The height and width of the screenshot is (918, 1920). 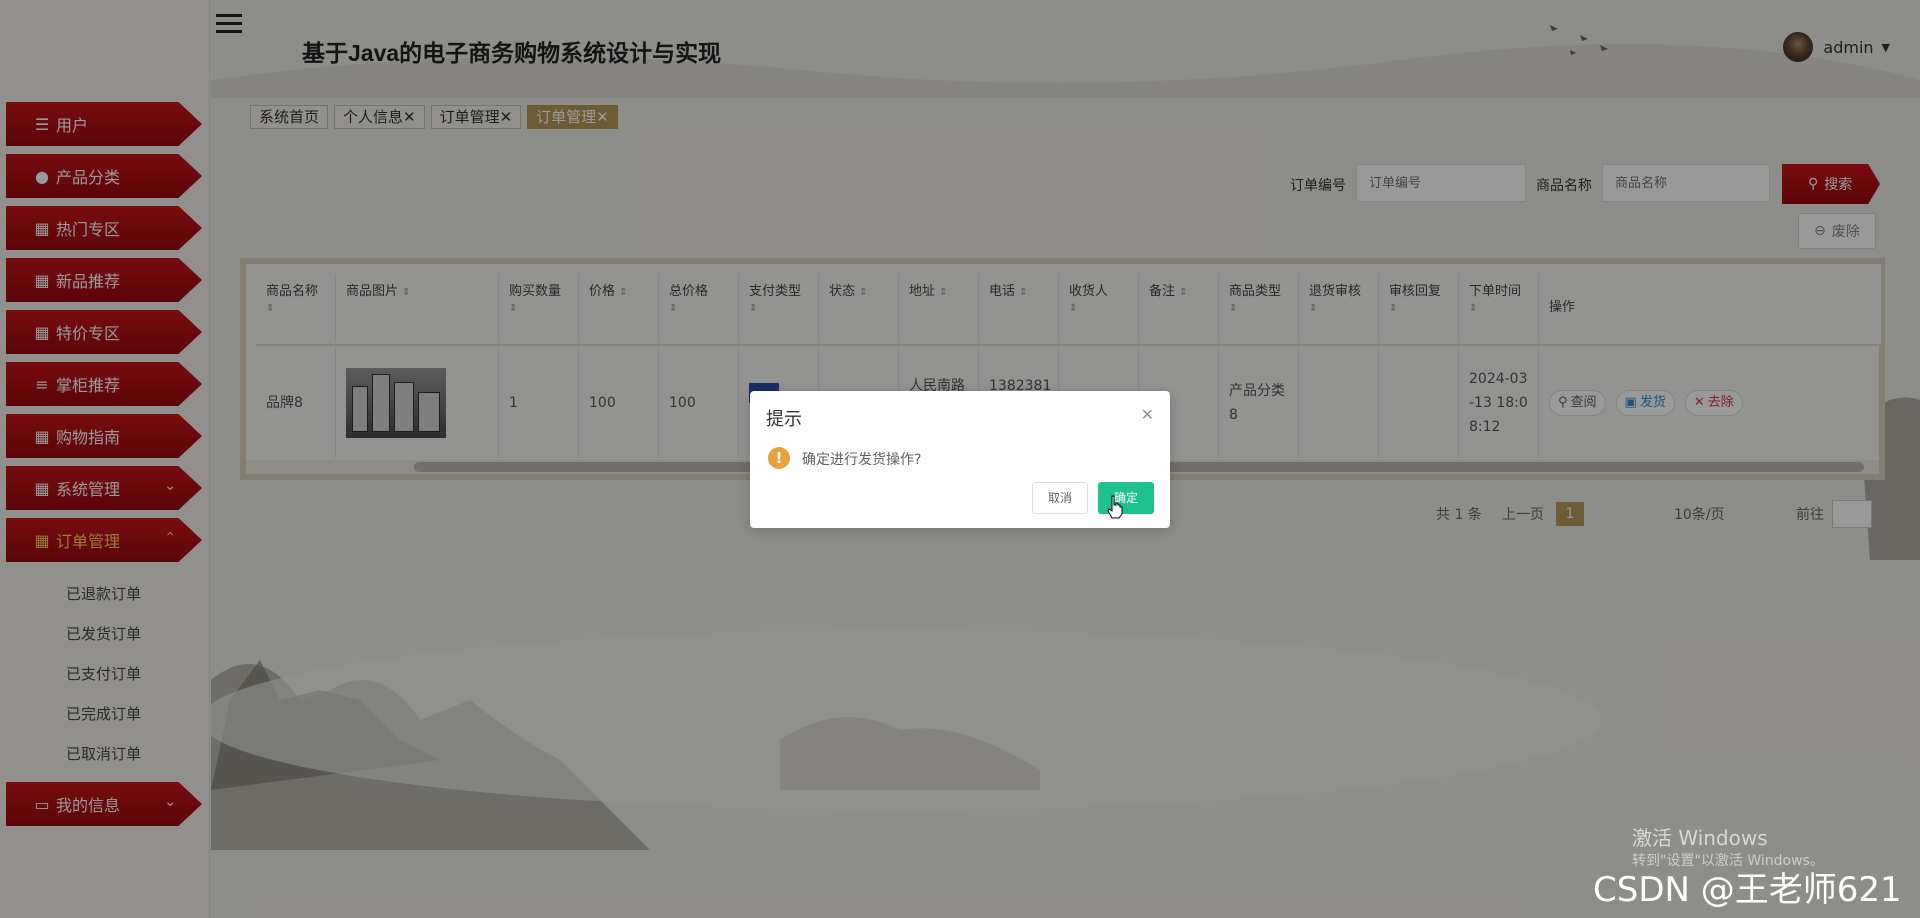 What do you see at coordinates (1700, 838) in the screenshot?
I see `windows-activation-title: 激活 Windows` at bounding box center [1700, 838].